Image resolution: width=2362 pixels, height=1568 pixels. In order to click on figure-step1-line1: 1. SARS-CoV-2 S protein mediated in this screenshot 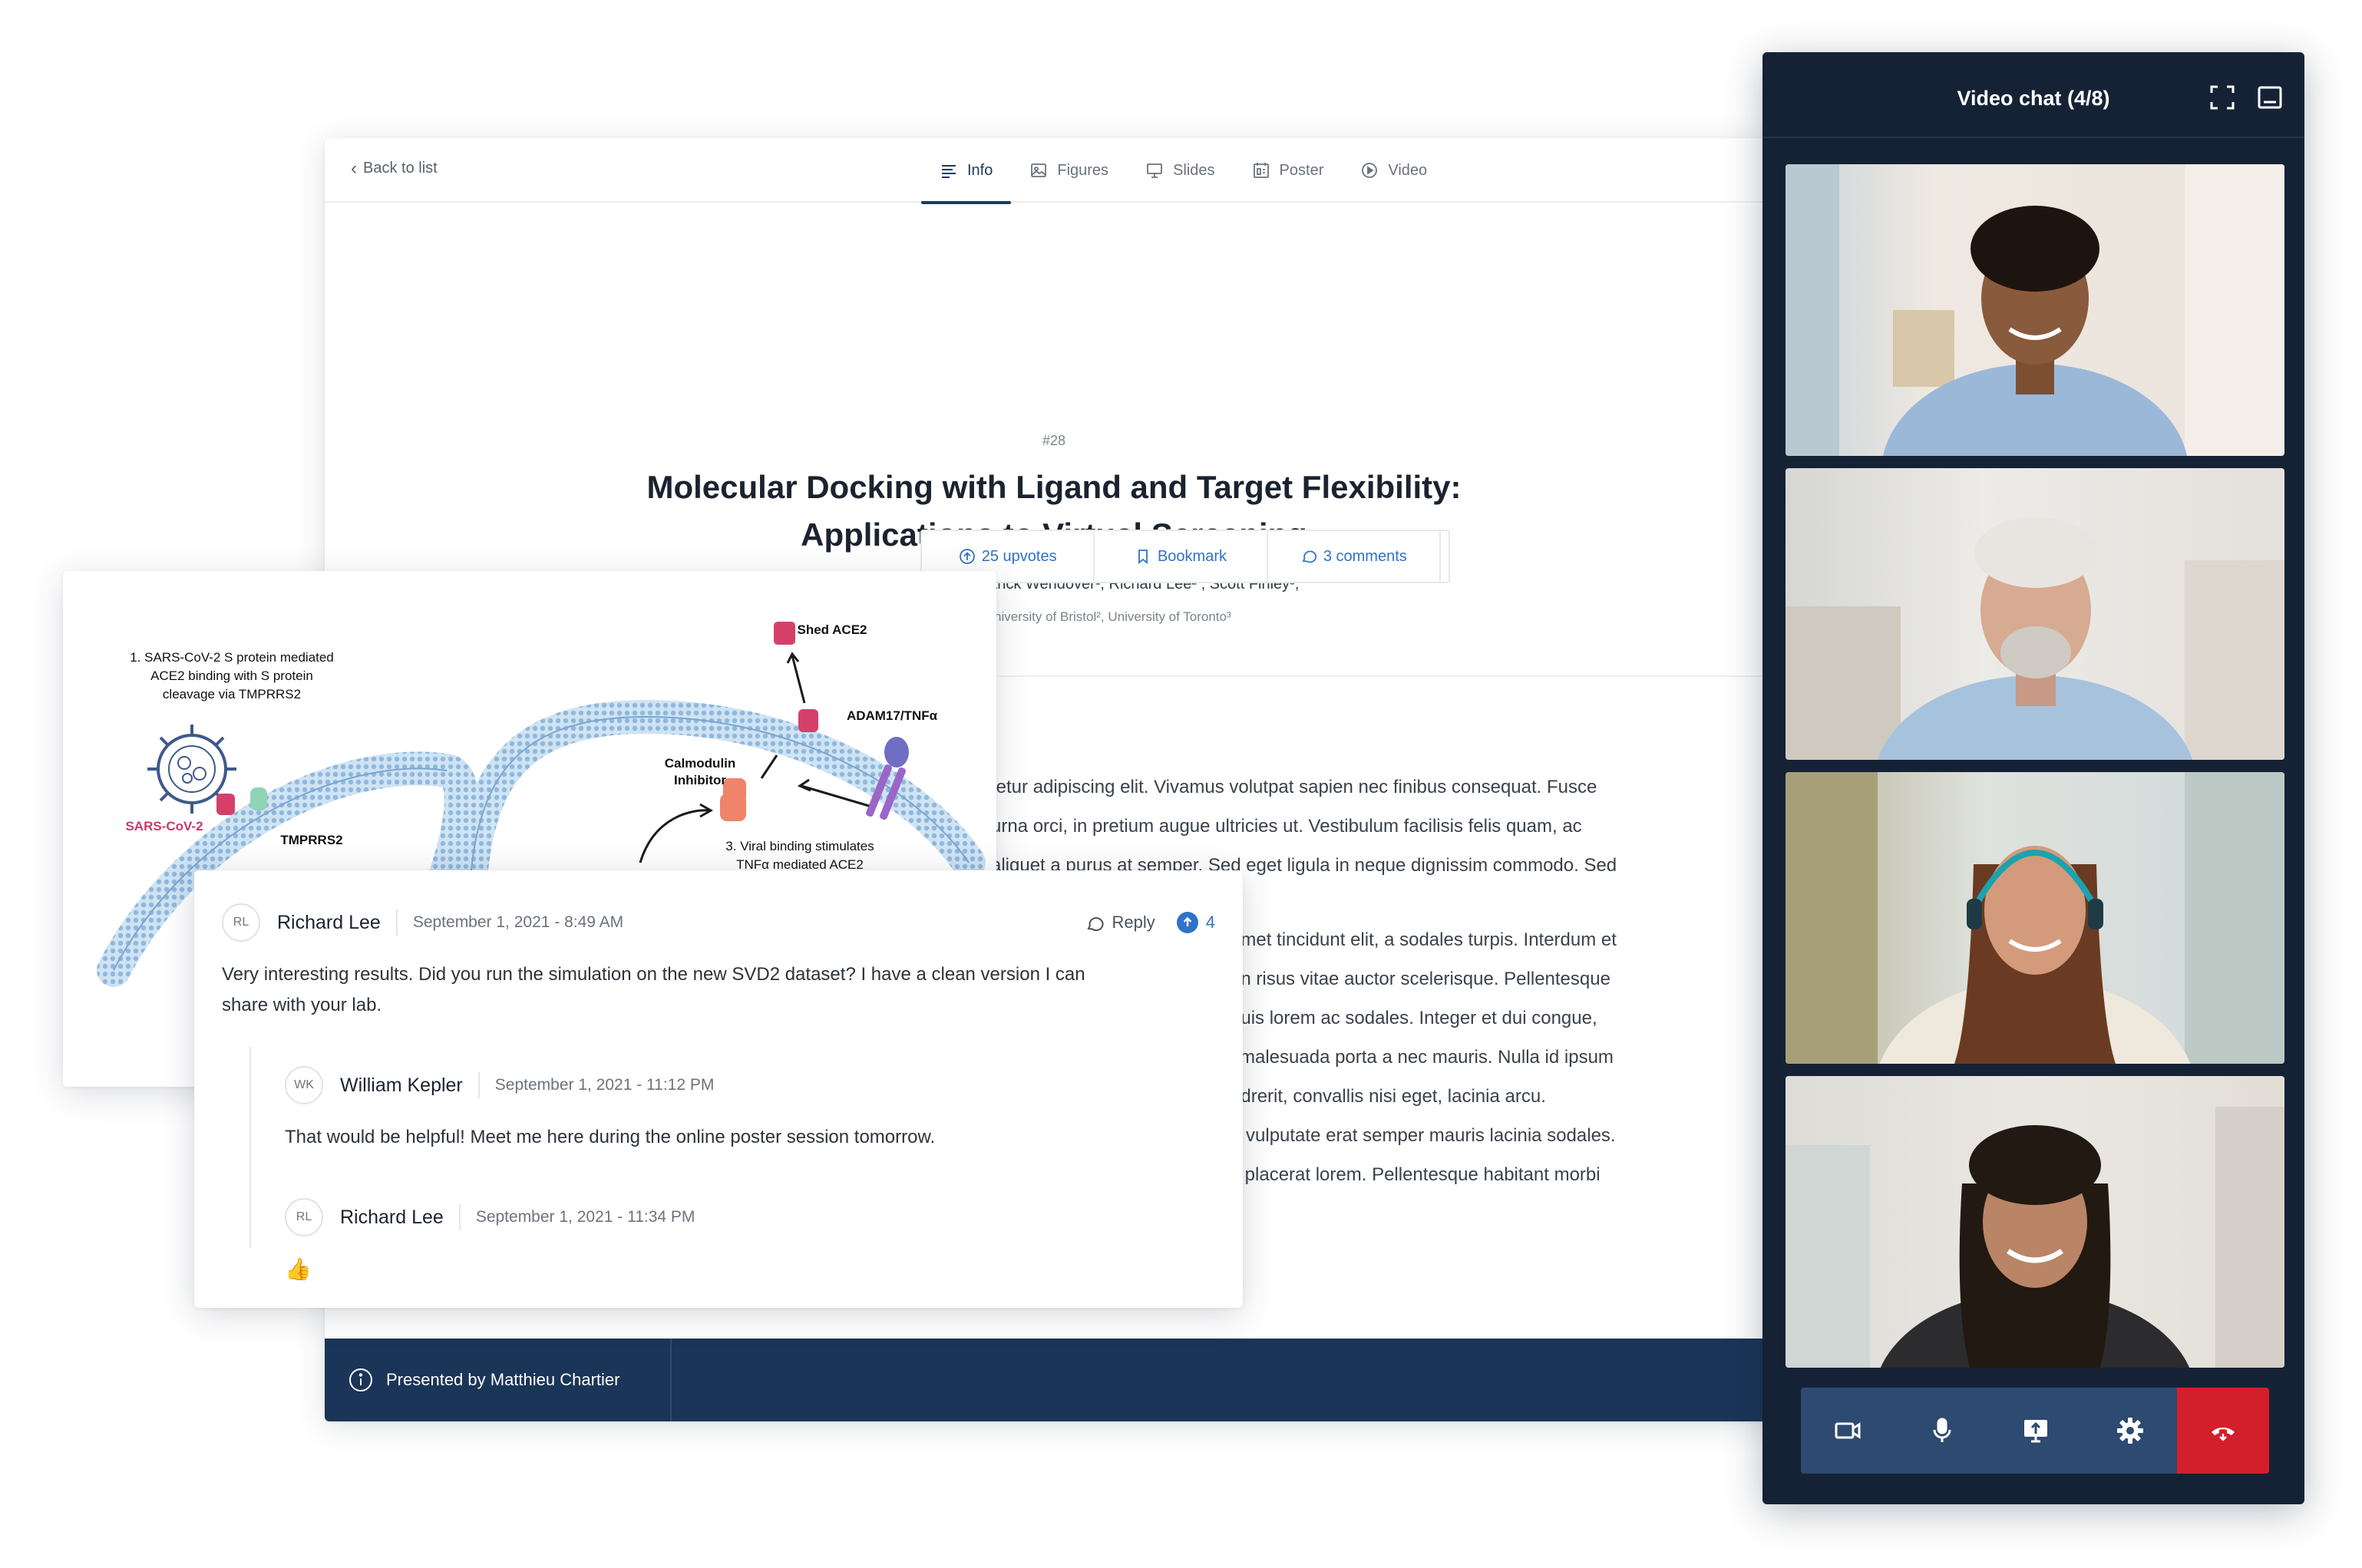, I will do `click(232, 657)`.